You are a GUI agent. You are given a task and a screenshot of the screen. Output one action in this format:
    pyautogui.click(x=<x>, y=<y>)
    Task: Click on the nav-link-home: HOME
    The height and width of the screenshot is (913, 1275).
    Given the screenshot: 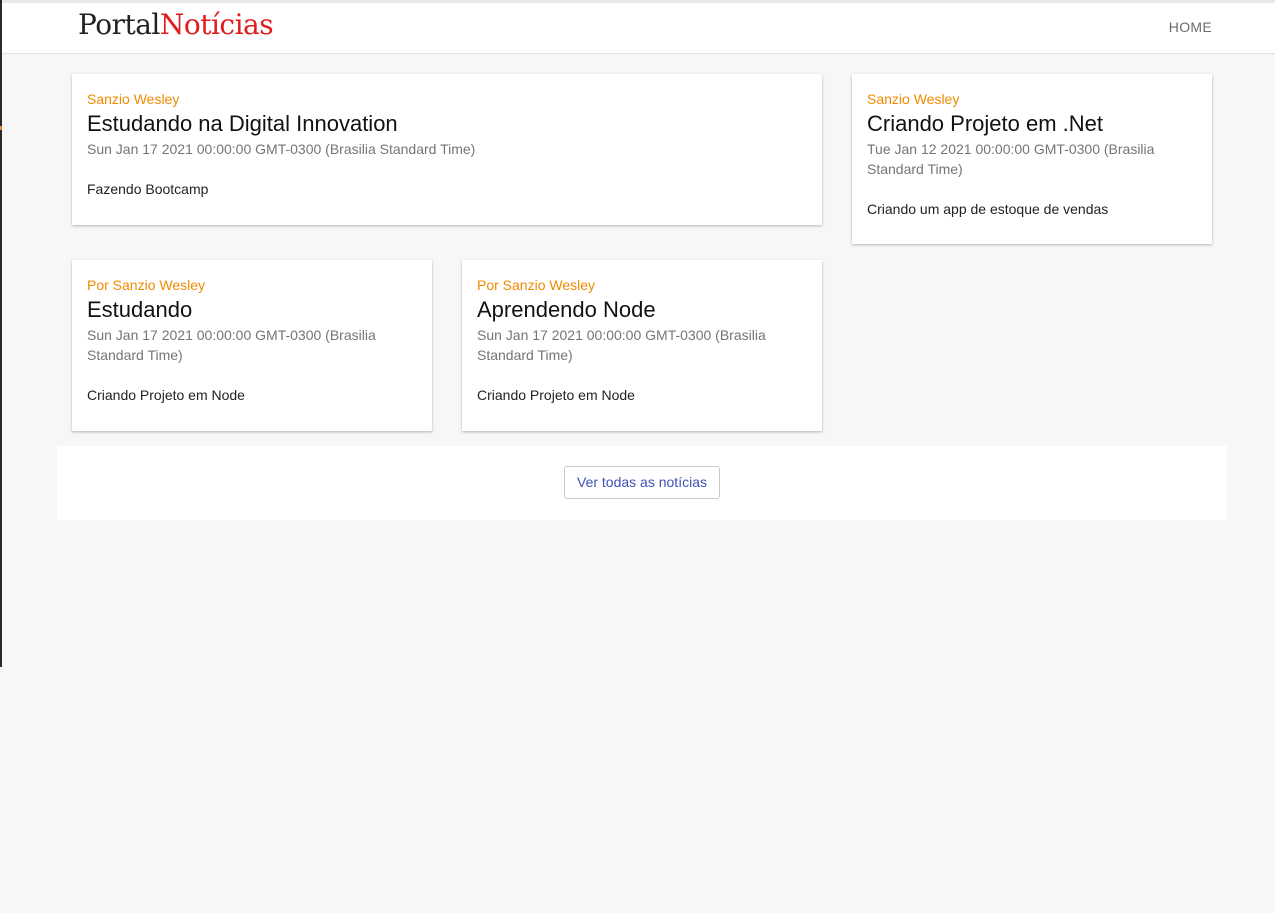 What is the action you would take?
    pyautogui.click(x=1190, y=27)
    